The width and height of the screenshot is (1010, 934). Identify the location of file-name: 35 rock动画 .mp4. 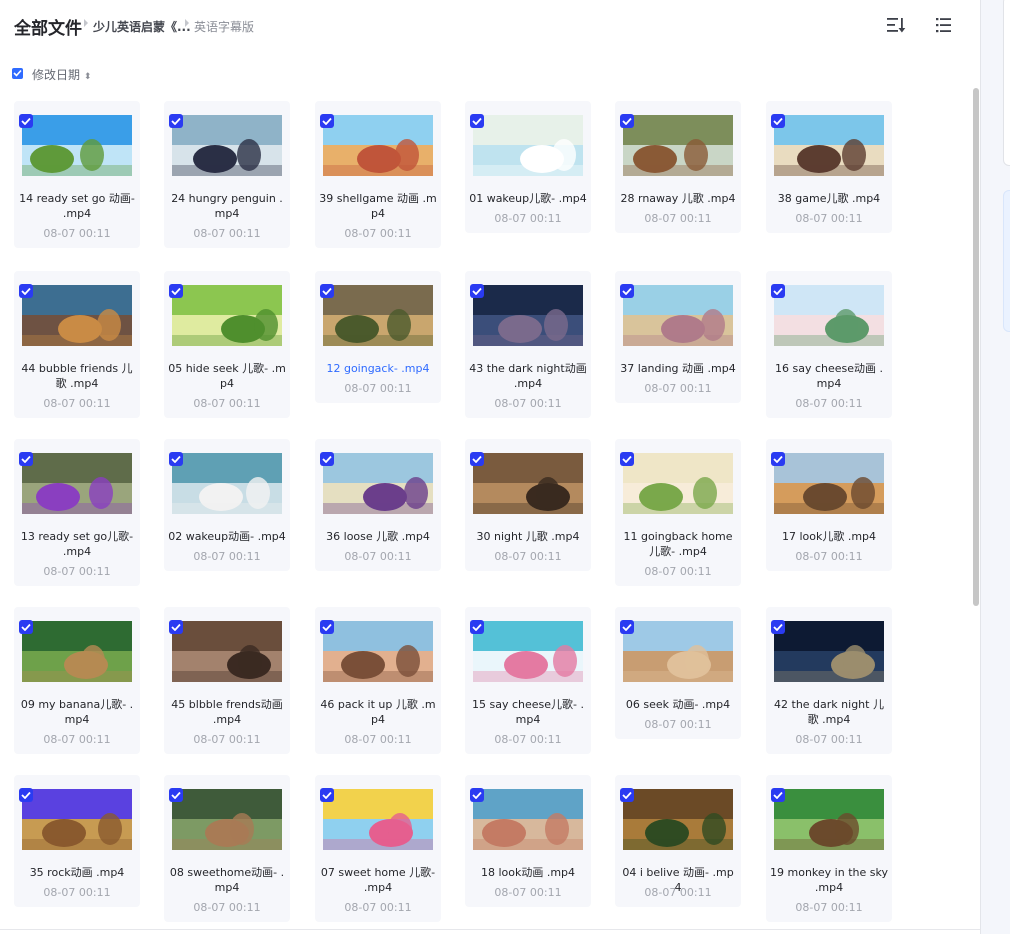
(77, 872).